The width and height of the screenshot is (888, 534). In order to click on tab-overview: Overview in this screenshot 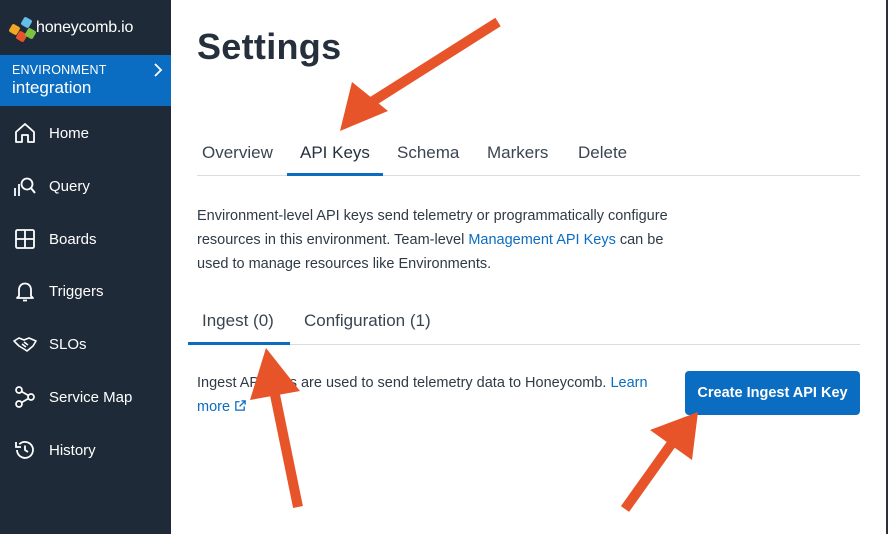, I will do `click(237, 153)`.